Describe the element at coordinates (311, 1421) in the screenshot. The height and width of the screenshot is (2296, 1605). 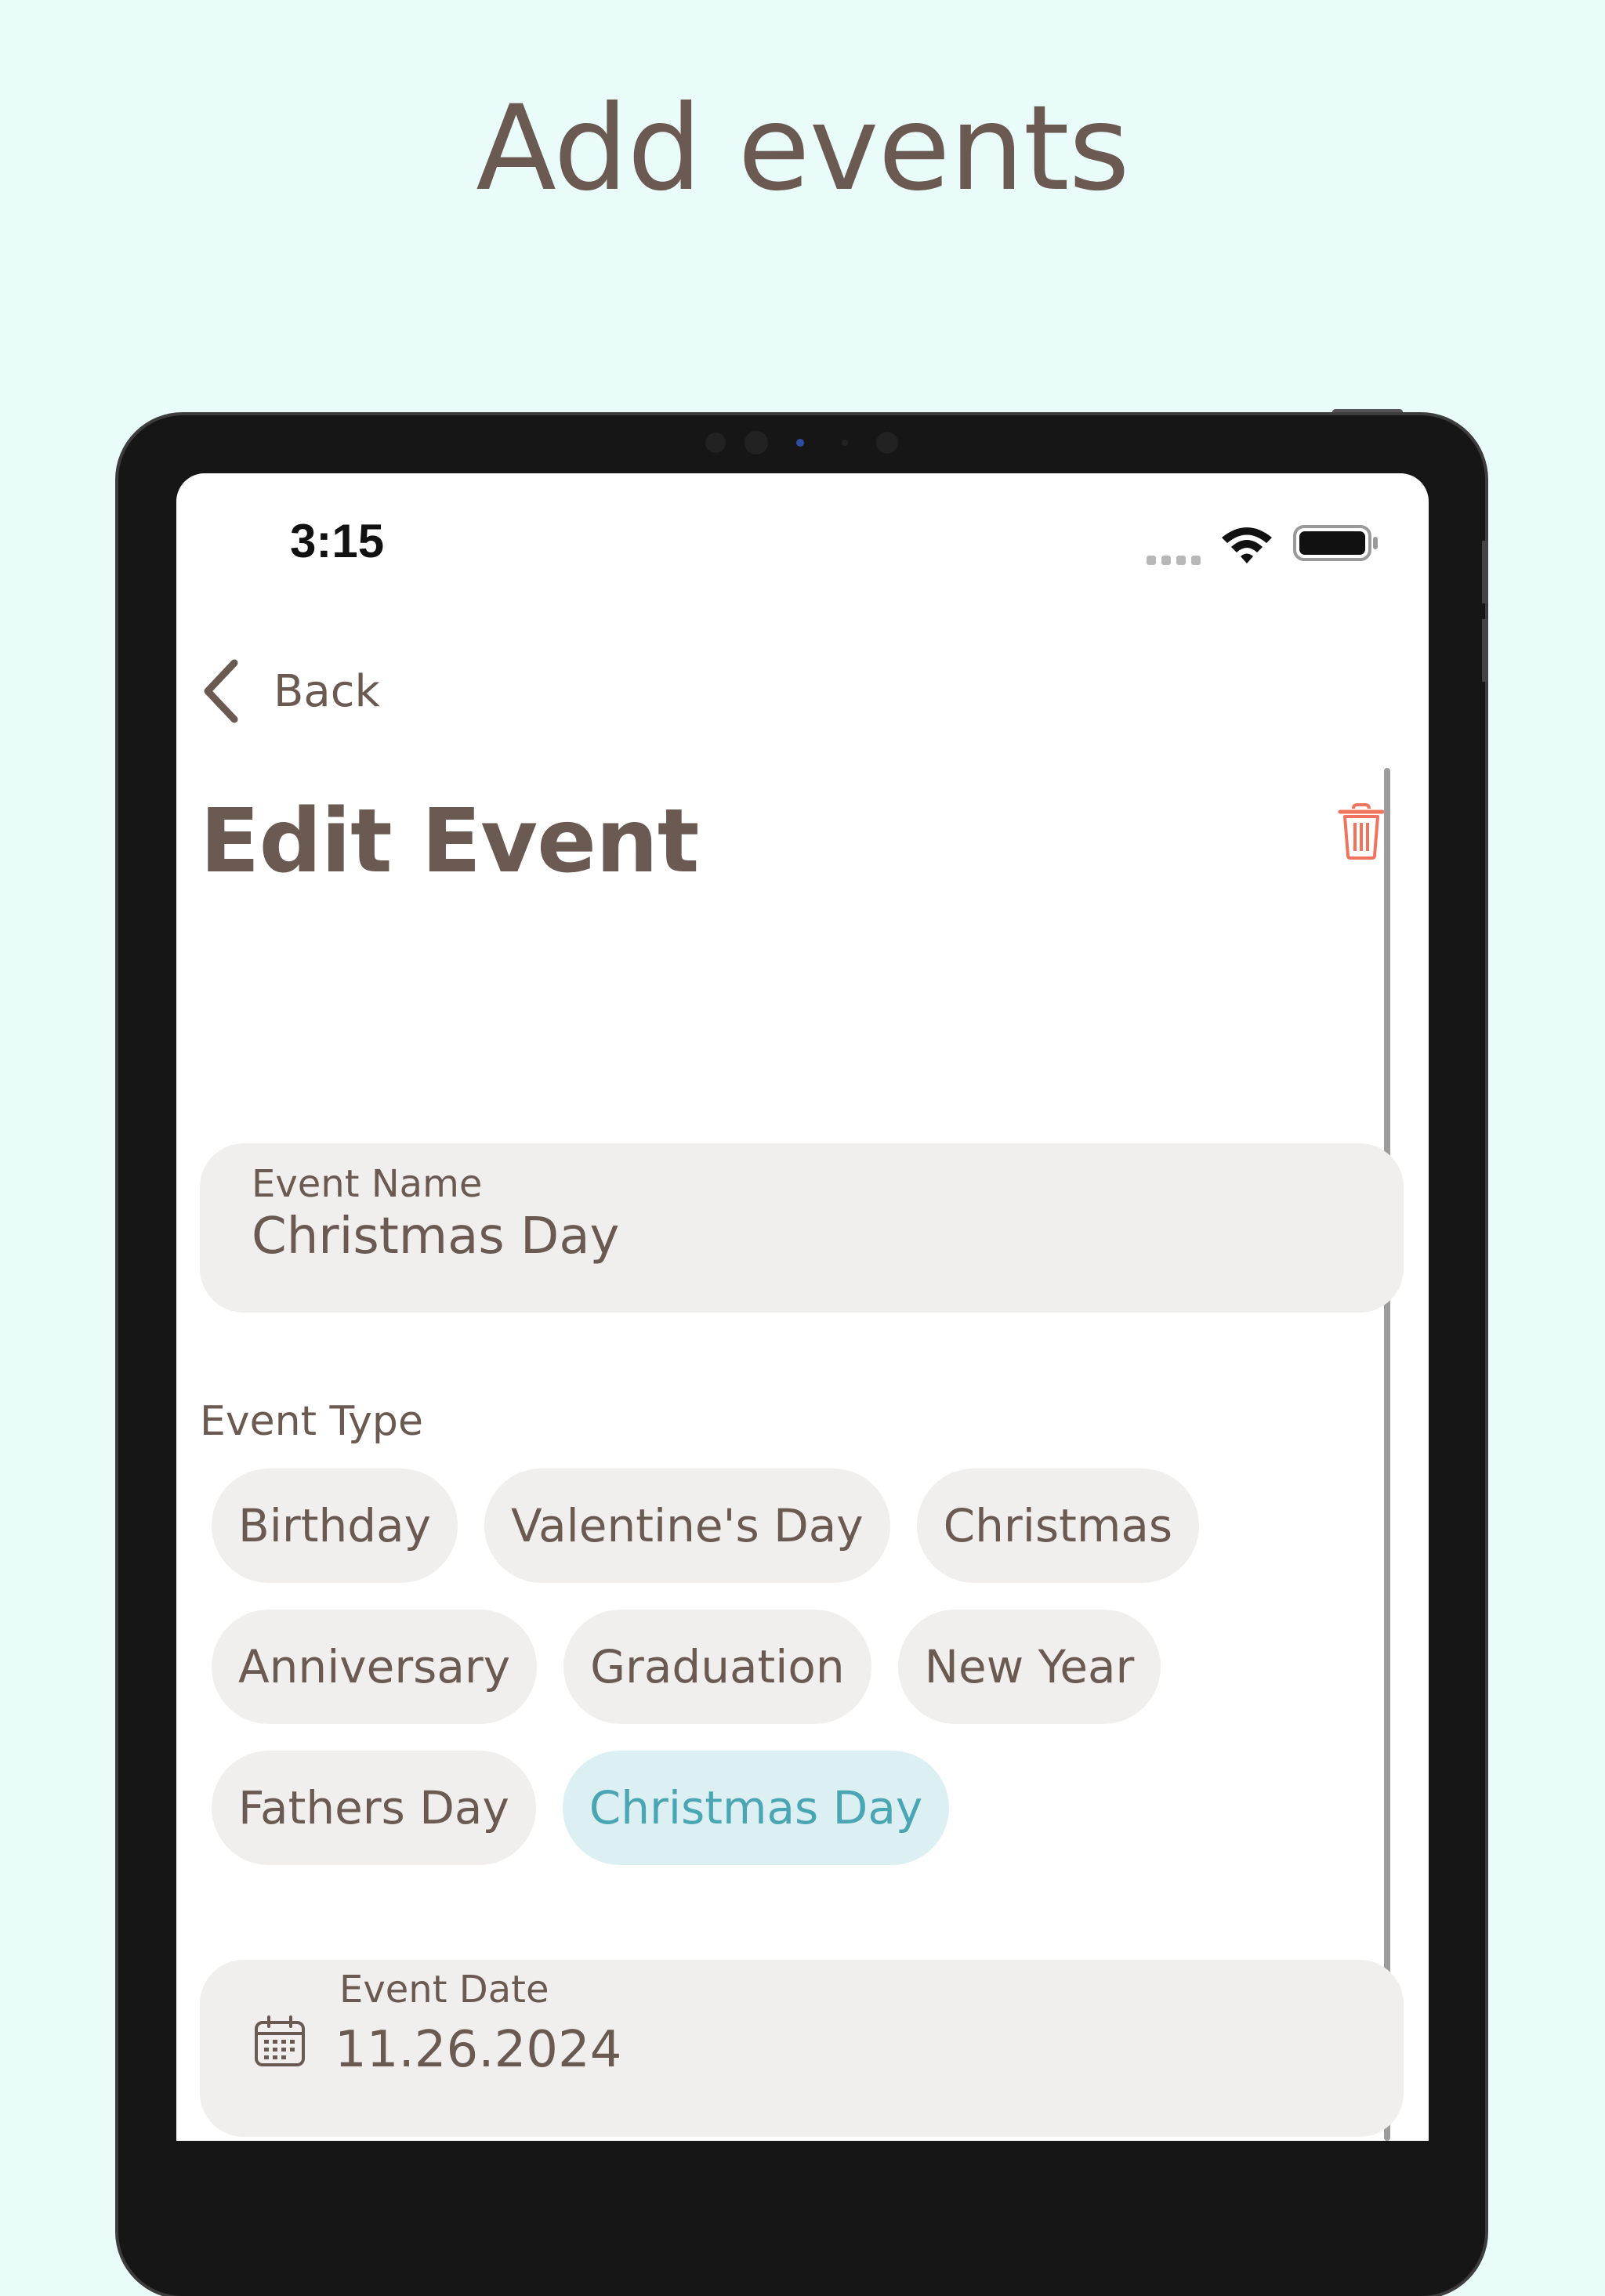
I see `event-type-label: Event Type` at that location.